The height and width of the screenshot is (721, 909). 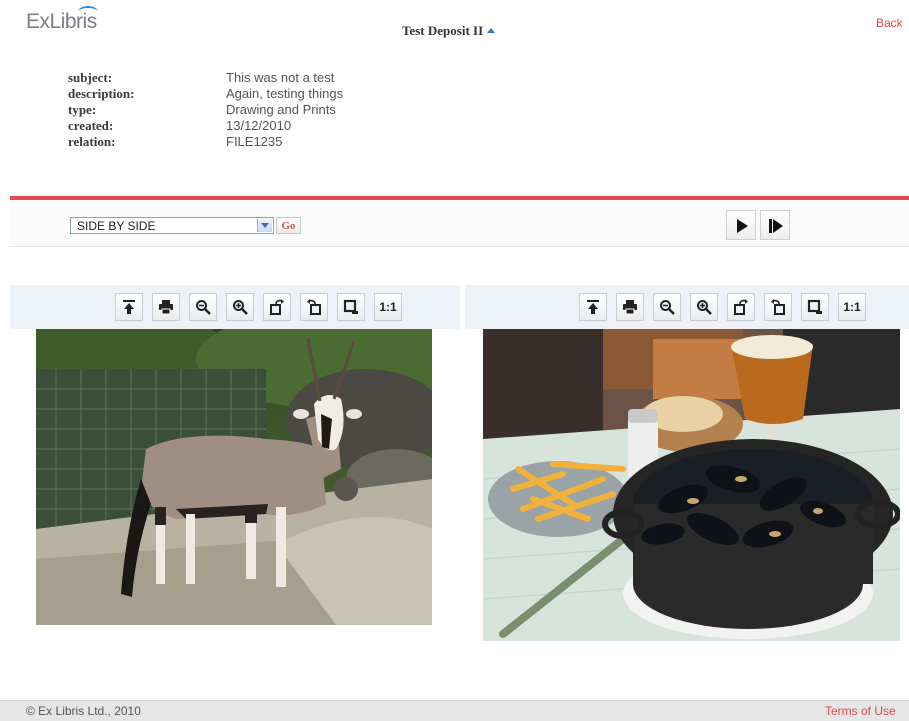 What do you see at coordinates (62, 20) in the screenshot?
I see `exlibris-logo: ExLibris` at bounding box center [62, 20].